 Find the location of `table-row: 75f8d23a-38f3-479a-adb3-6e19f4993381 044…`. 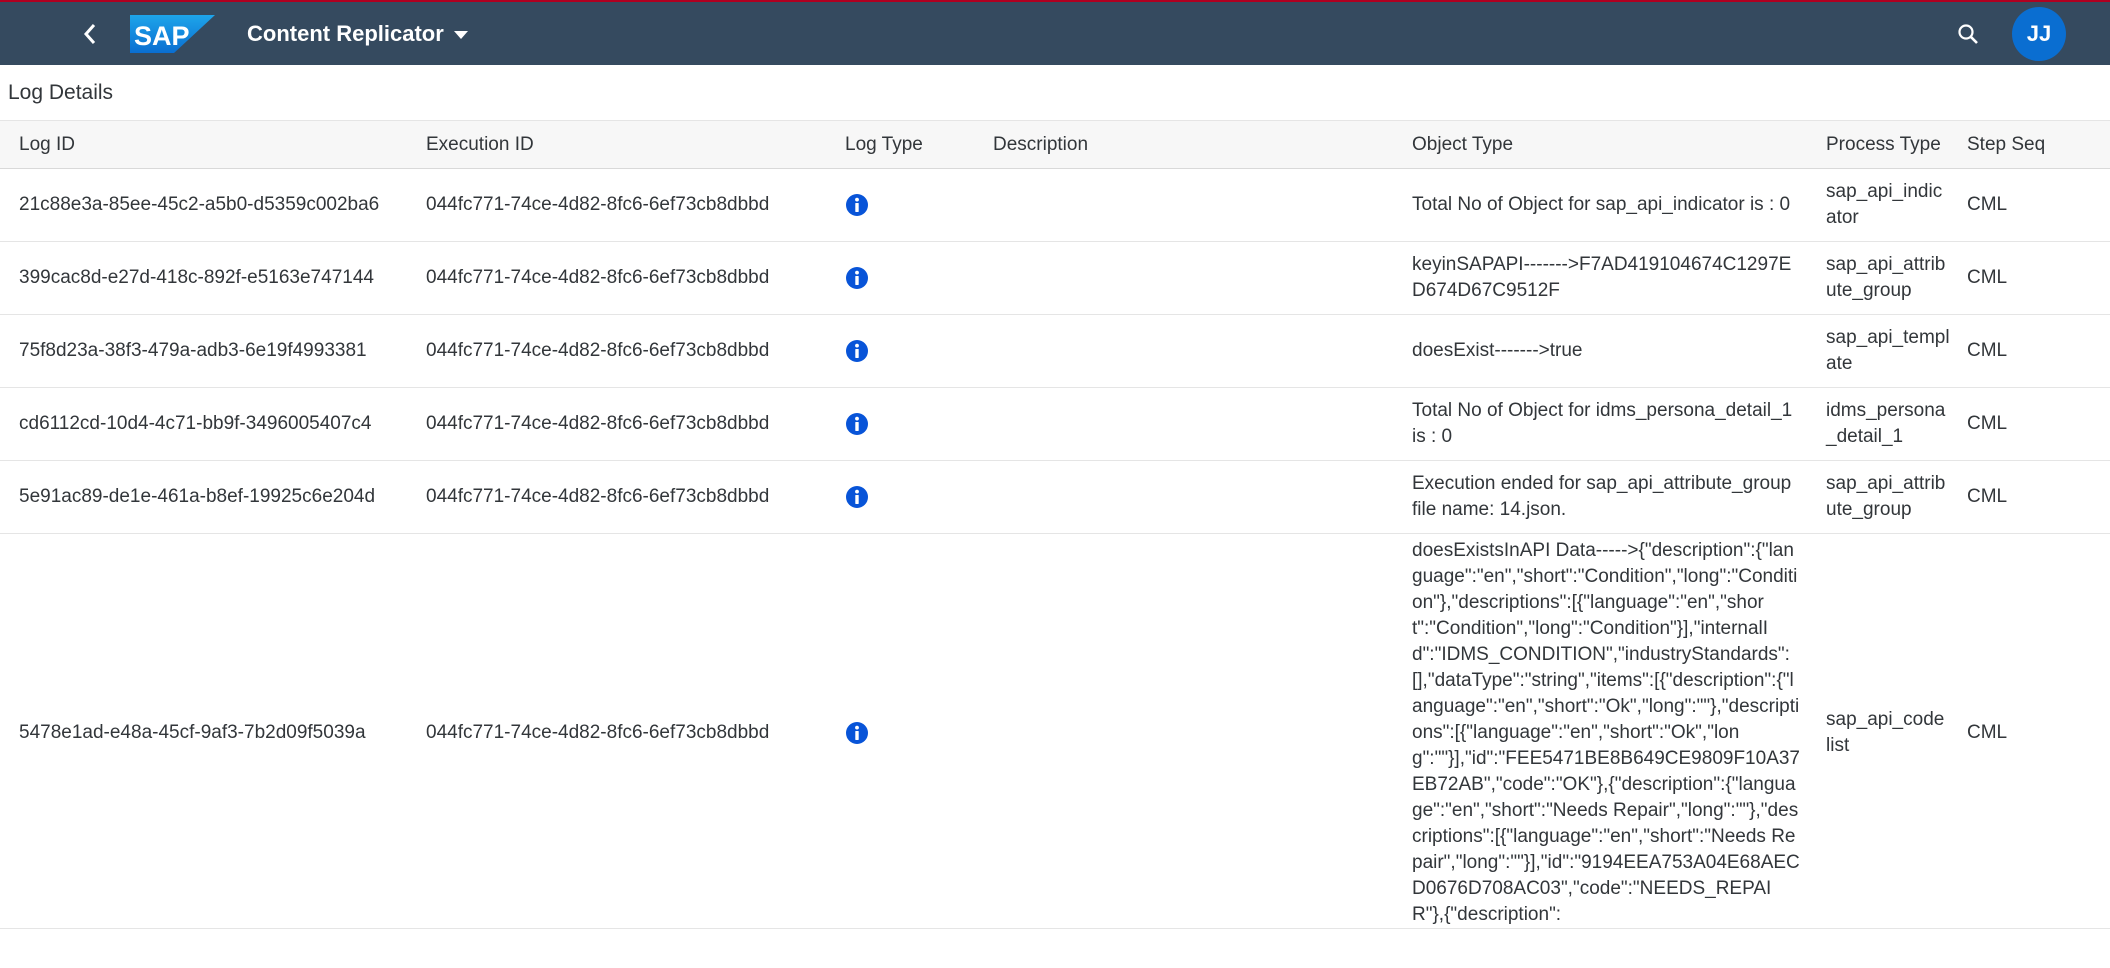

table-row: 75f8d23a-38f3-479a-adb3-6e19f4993381 044… is located at coordinates (1055, 351).